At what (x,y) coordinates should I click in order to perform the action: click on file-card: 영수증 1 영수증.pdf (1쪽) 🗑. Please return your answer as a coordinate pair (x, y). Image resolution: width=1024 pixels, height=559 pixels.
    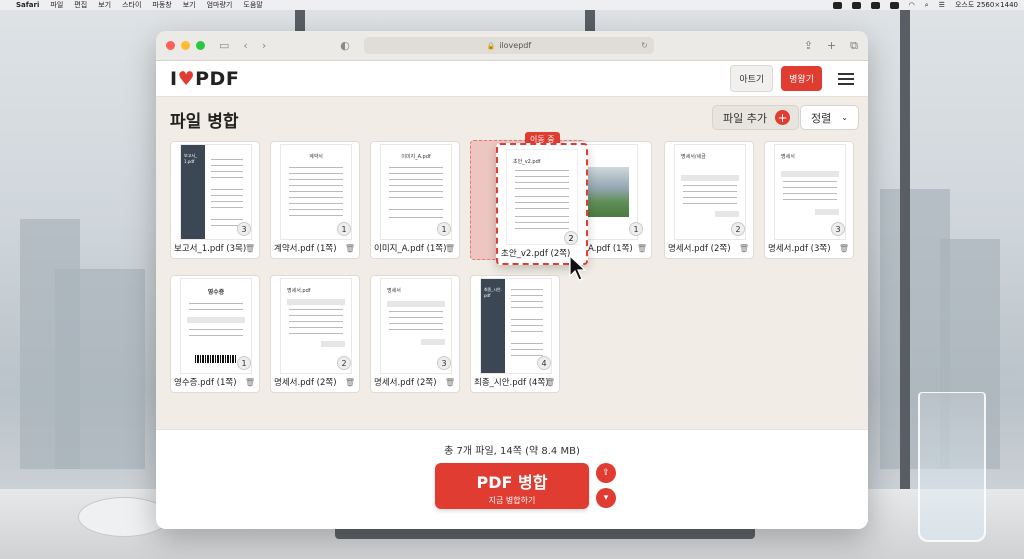
    Looking at the image, I should click on (215, 334).